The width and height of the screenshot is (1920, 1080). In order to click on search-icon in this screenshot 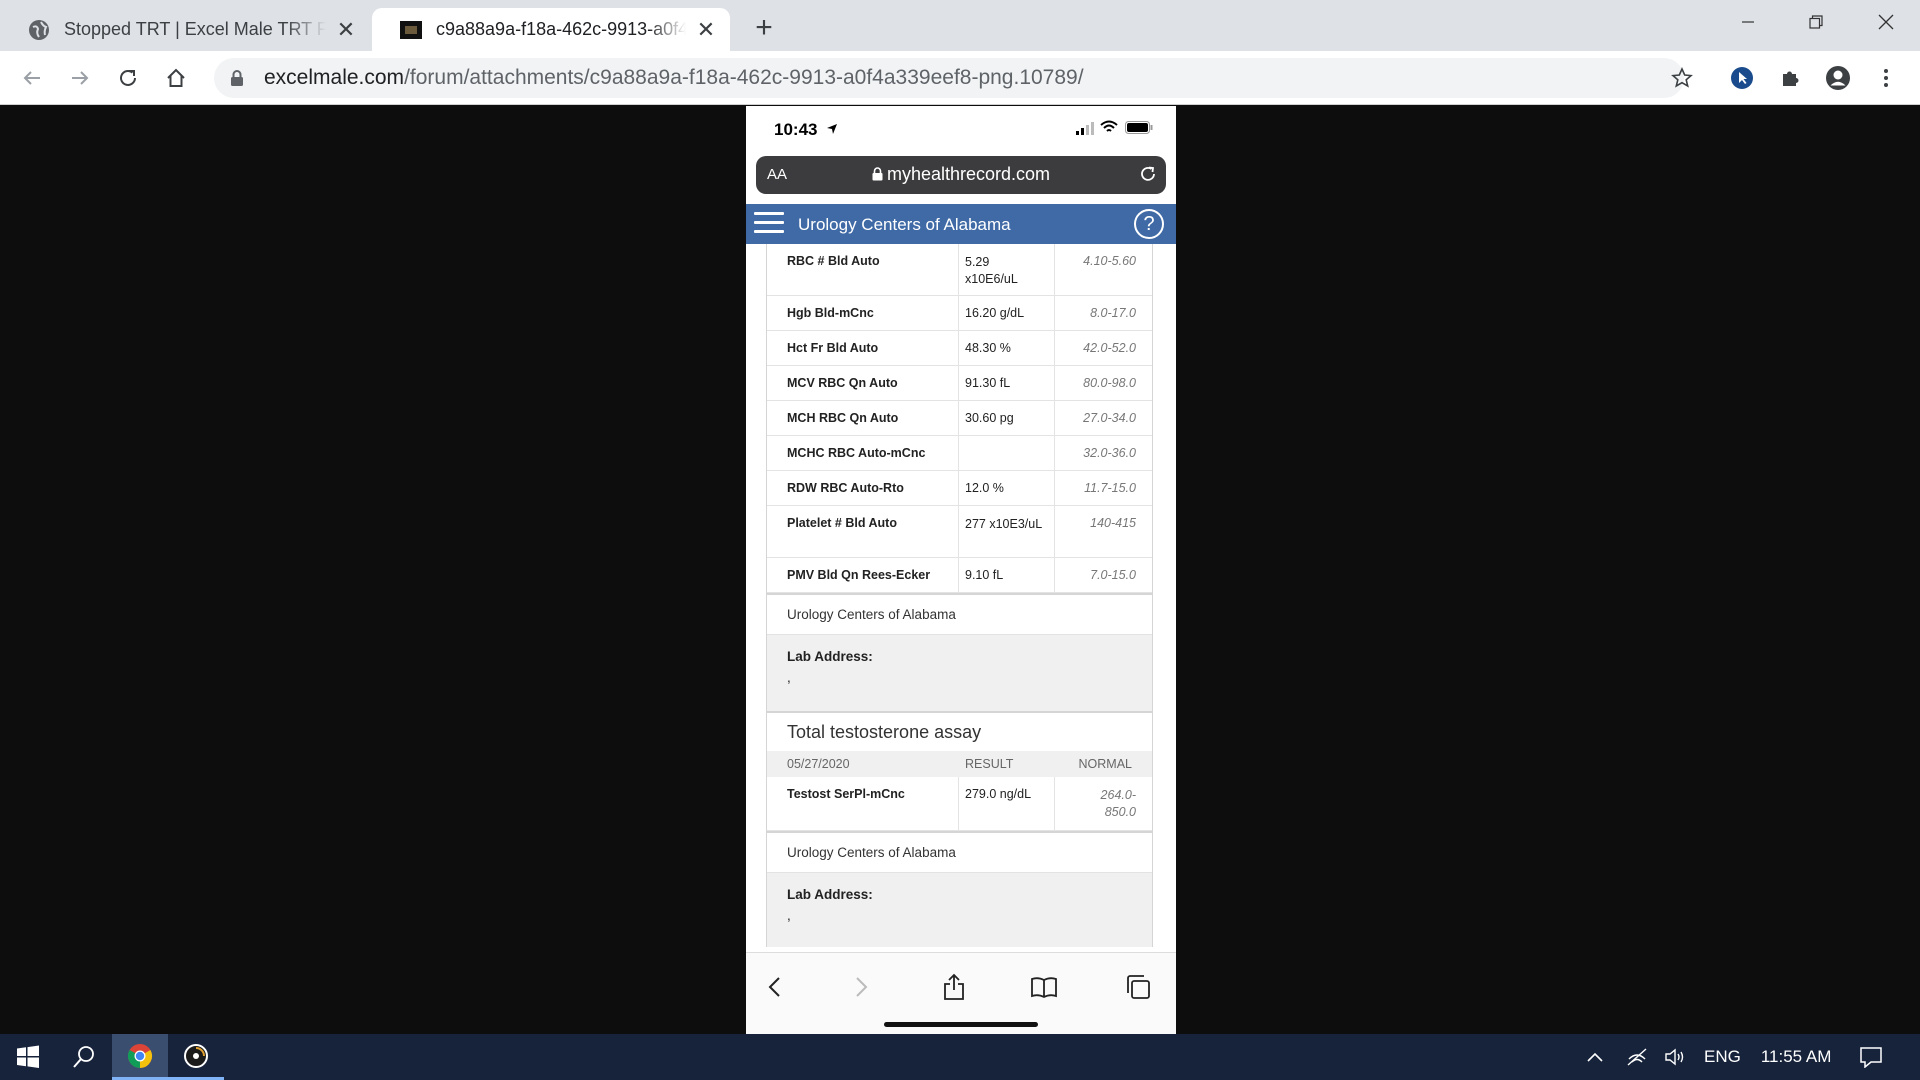, I will do `click(83, 1057)`.